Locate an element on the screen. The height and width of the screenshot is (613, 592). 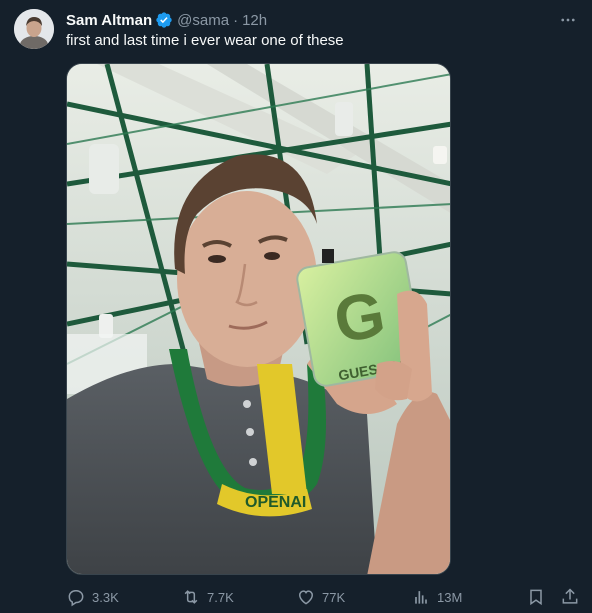
tweet-header: Sam Altman @sama · 12h is located at coordinates (166, 20).